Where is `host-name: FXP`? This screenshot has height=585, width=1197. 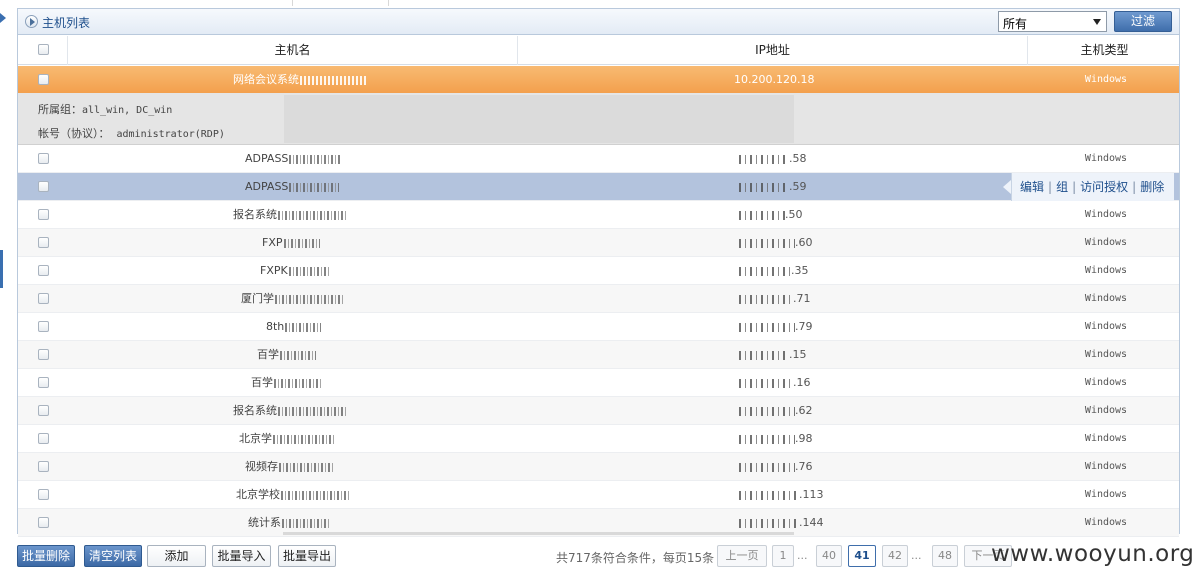 host-name: FXP is located at coordinates (291, 243).